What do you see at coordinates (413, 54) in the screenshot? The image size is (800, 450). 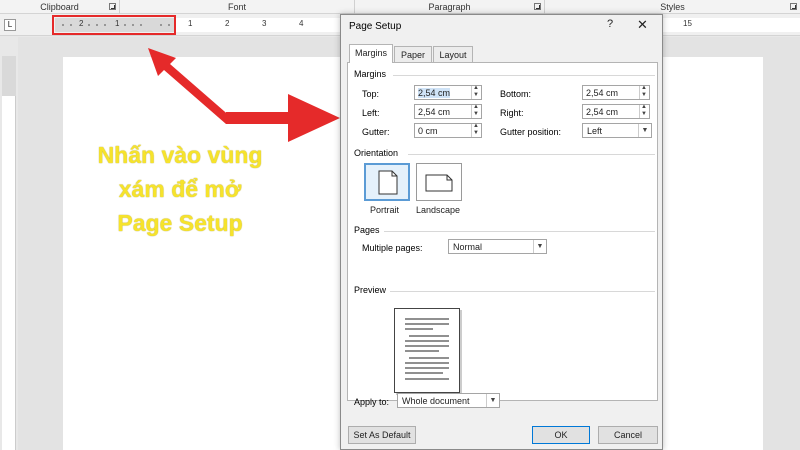 I see `tab-paper: Paper` at bounding box center [413, 54].